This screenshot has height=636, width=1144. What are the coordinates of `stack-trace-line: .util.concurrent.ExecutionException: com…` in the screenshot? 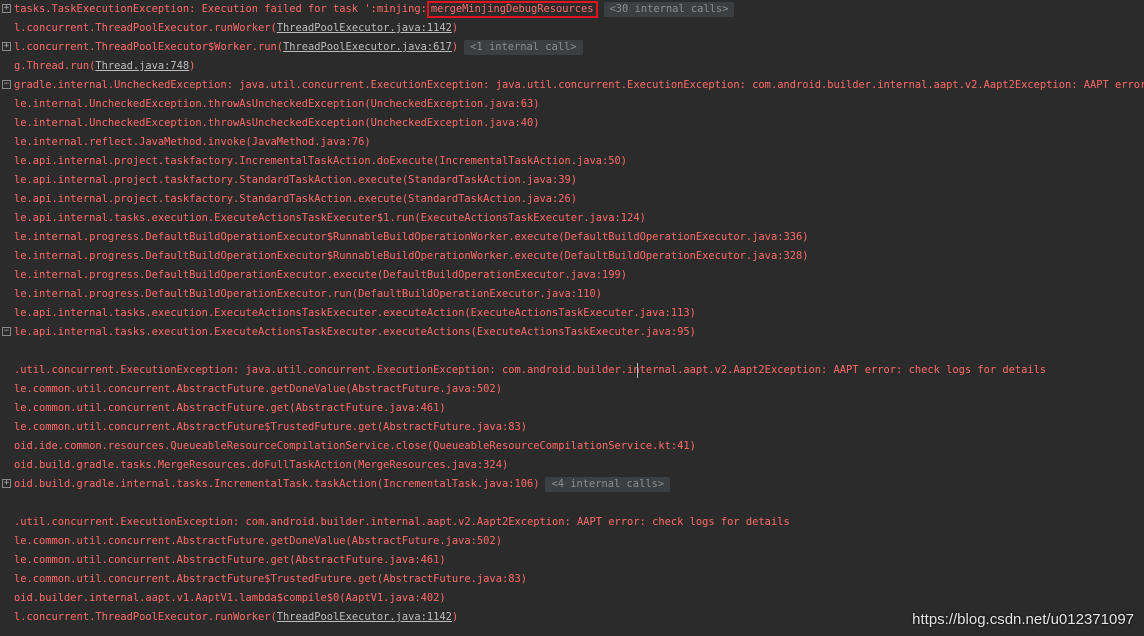 It's located at (572, 522).